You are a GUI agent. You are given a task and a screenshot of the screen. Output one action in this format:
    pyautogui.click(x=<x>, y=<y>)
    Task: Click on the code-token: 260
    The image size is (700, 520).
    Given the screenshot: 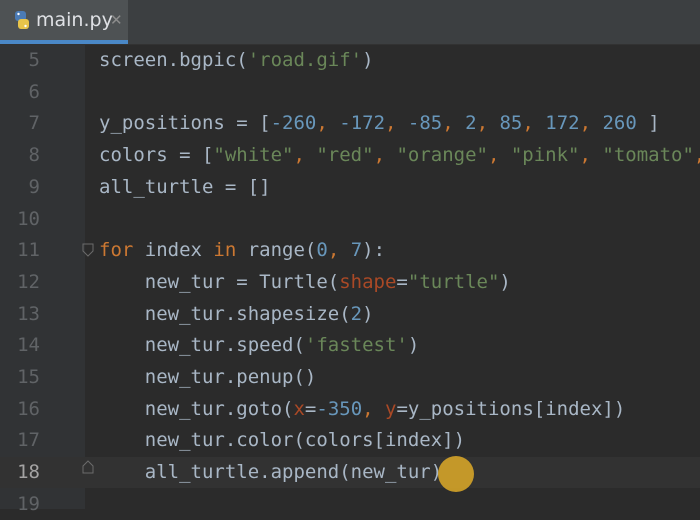 What is the action you would take?
    pyautogui.click(x=619, y=123)
    